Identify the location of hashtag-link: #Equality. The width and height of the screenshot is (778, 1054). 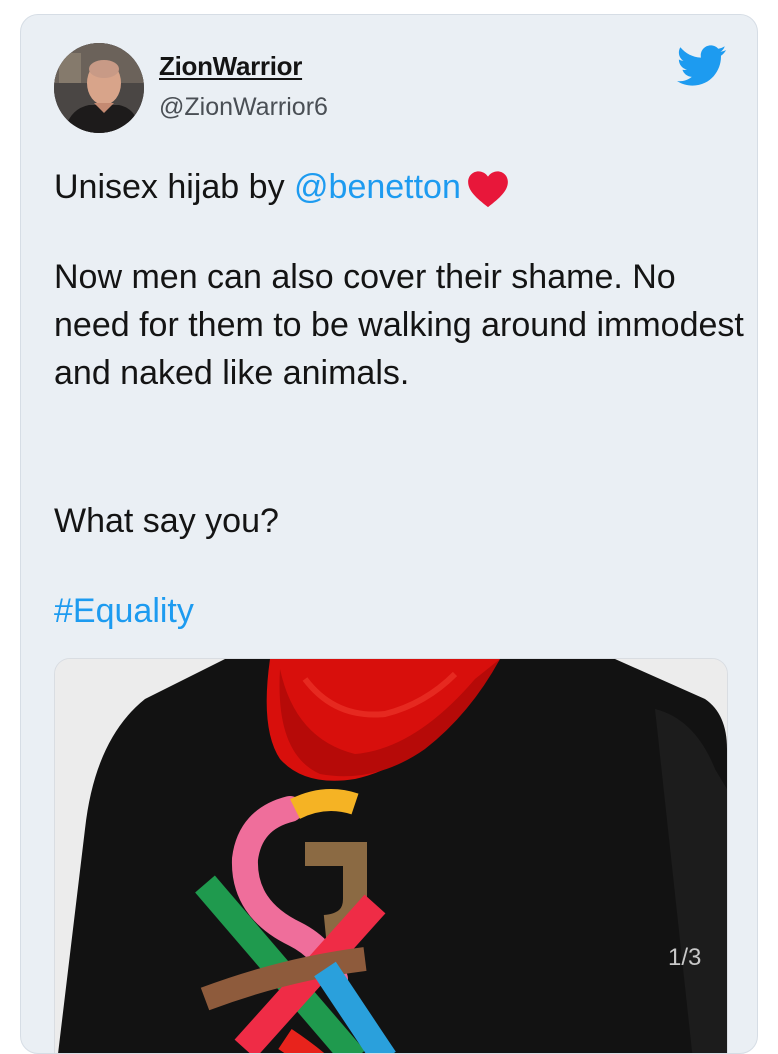
(399, 611).